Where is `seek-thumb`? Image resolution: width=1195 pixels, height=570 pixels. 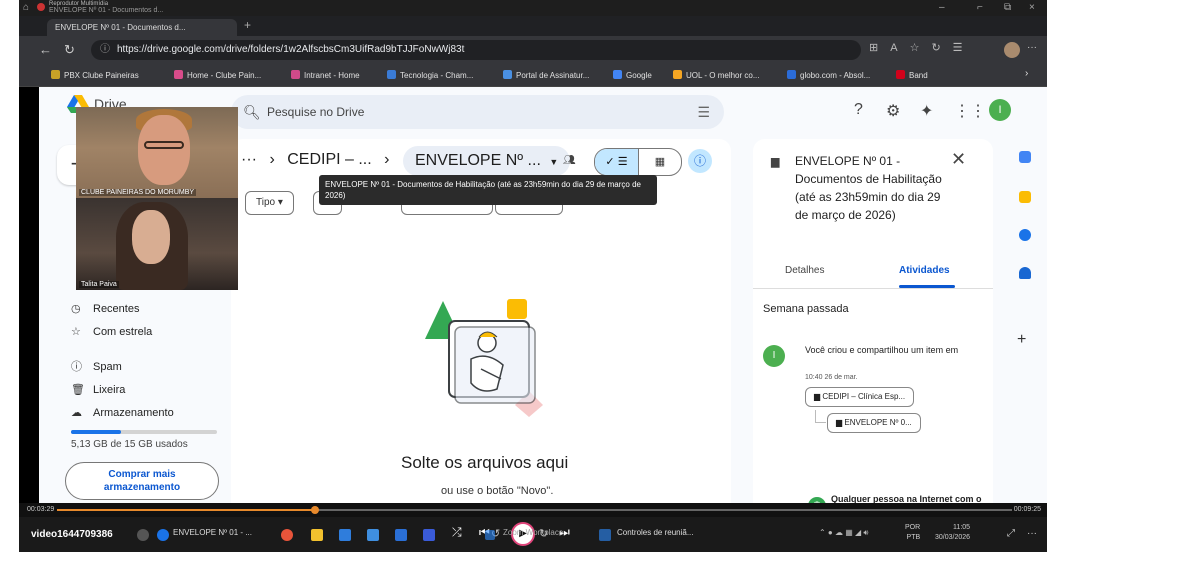 seek-thumb is located at coordinates (314, 510).